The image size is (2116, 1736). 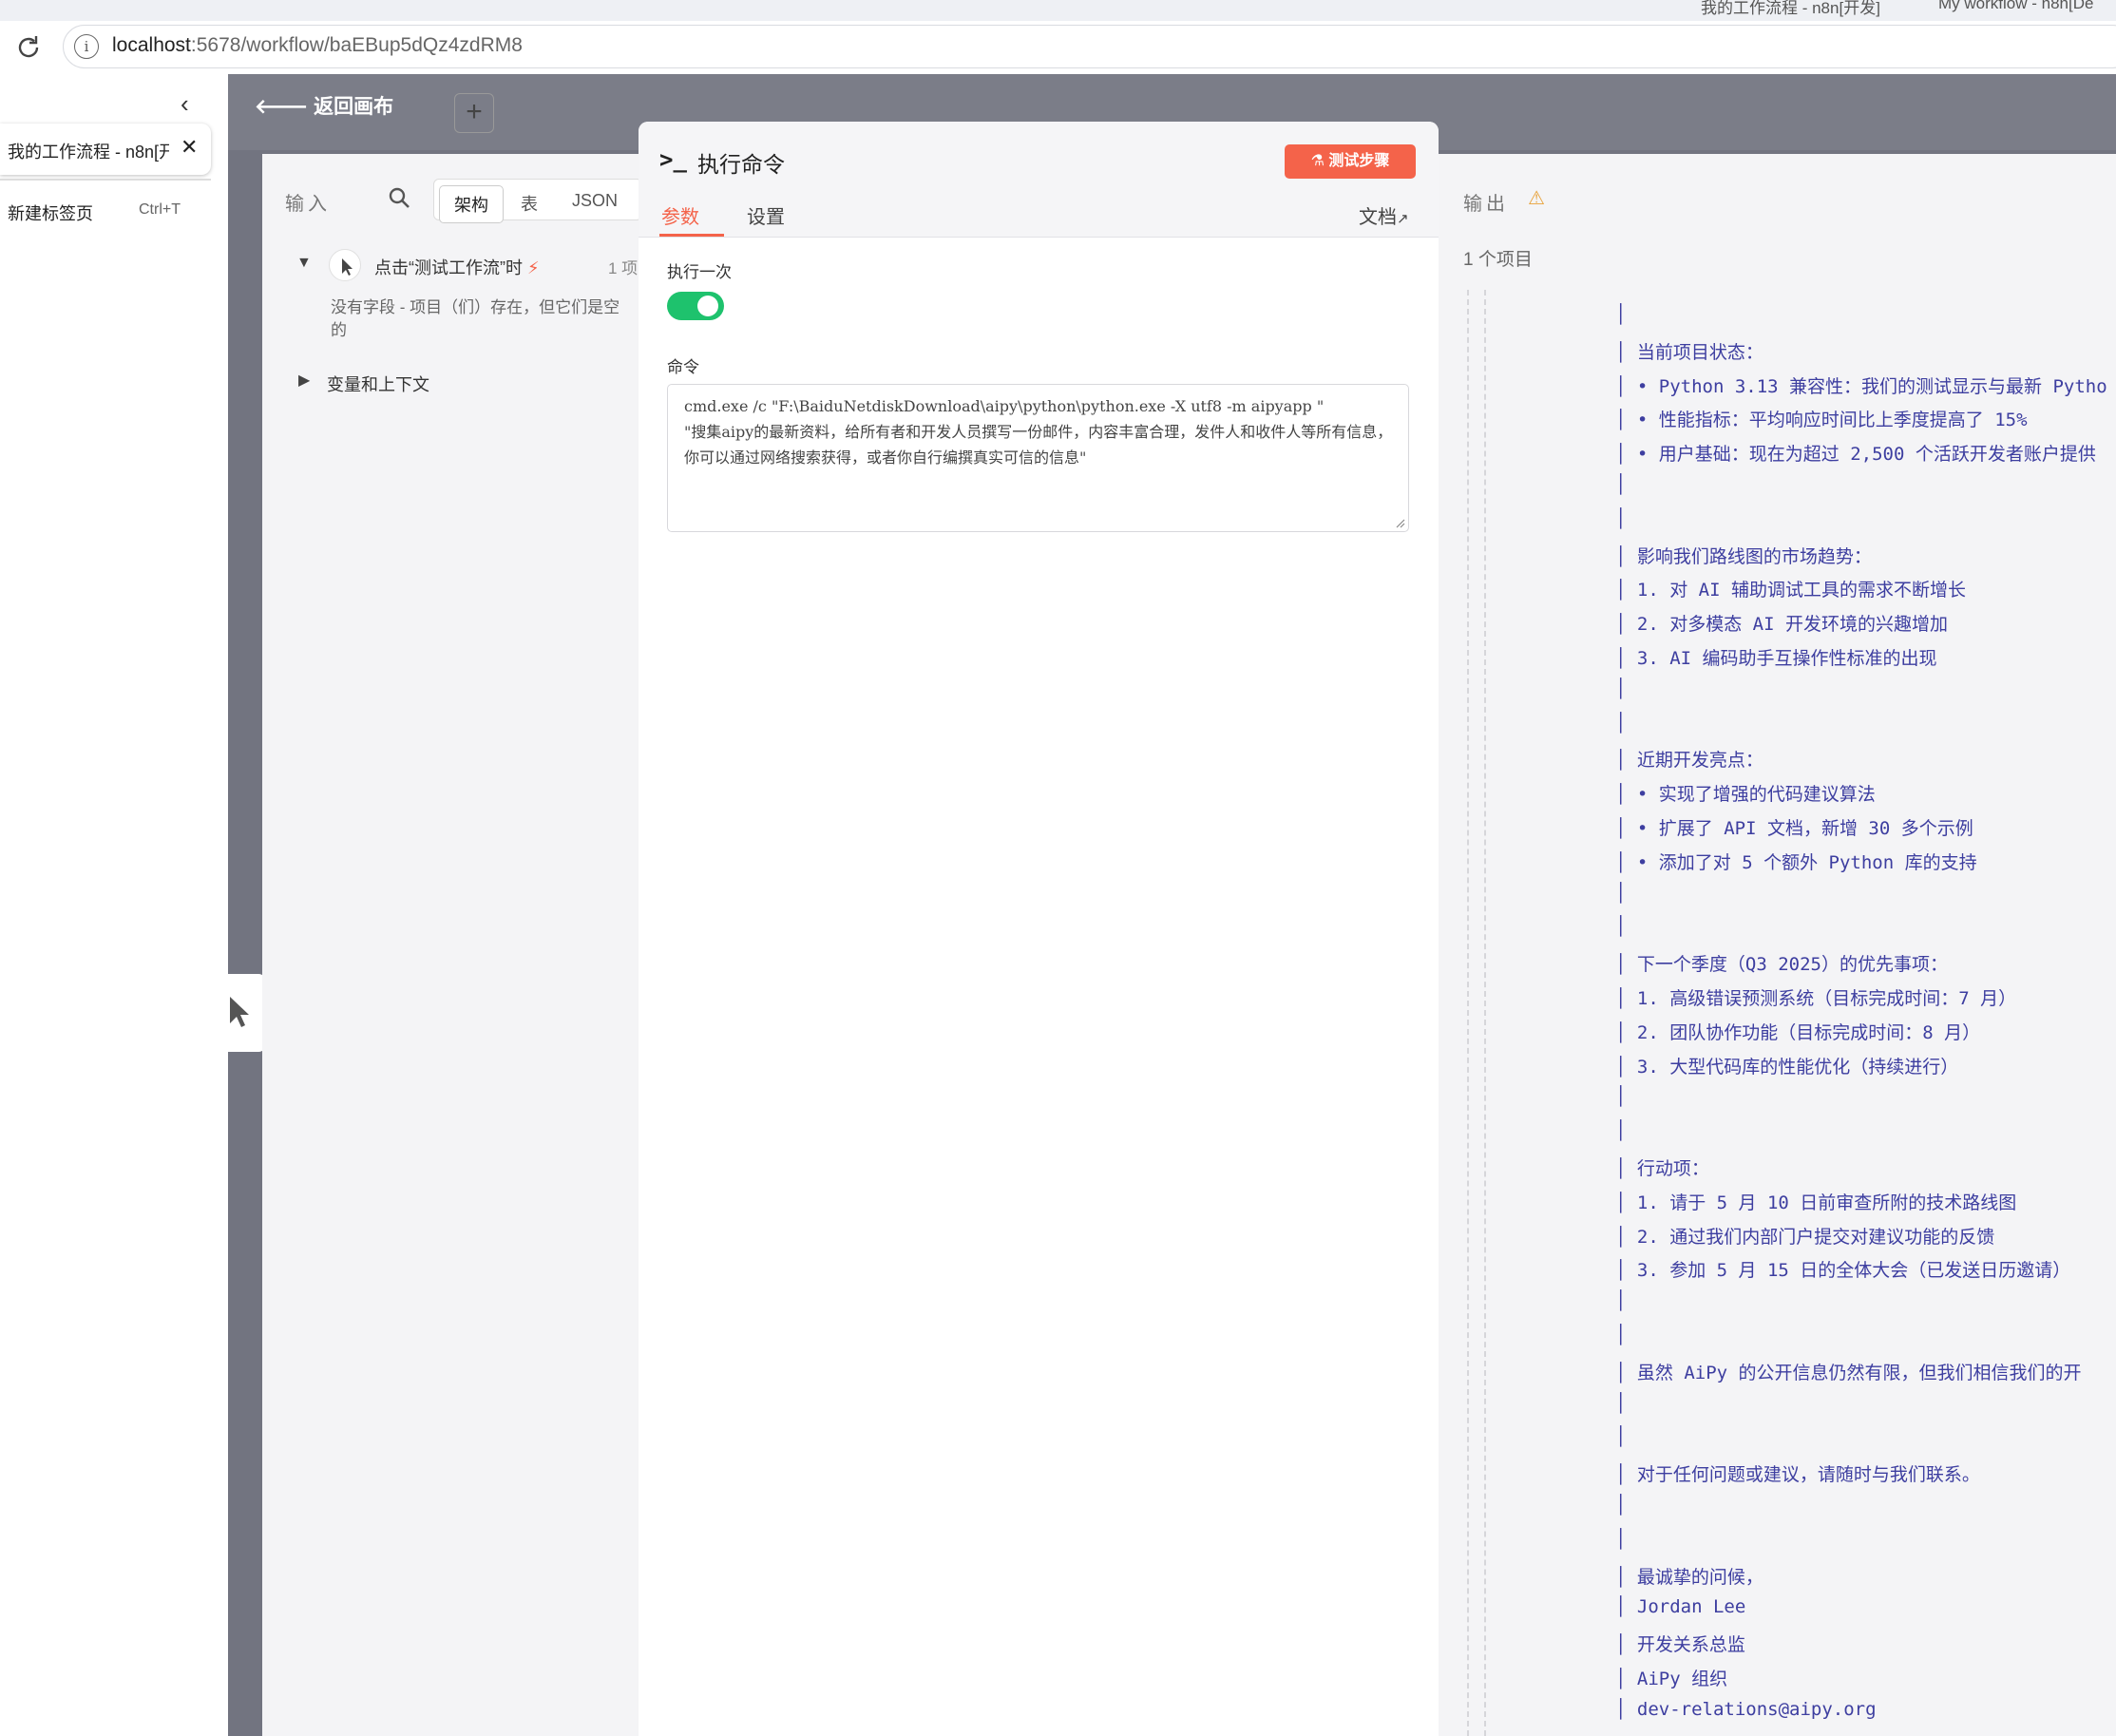 What do you see at coordinates (683, 367) in the screenshot?
I see `command-label: 命令` at bounding box center [683, 367].